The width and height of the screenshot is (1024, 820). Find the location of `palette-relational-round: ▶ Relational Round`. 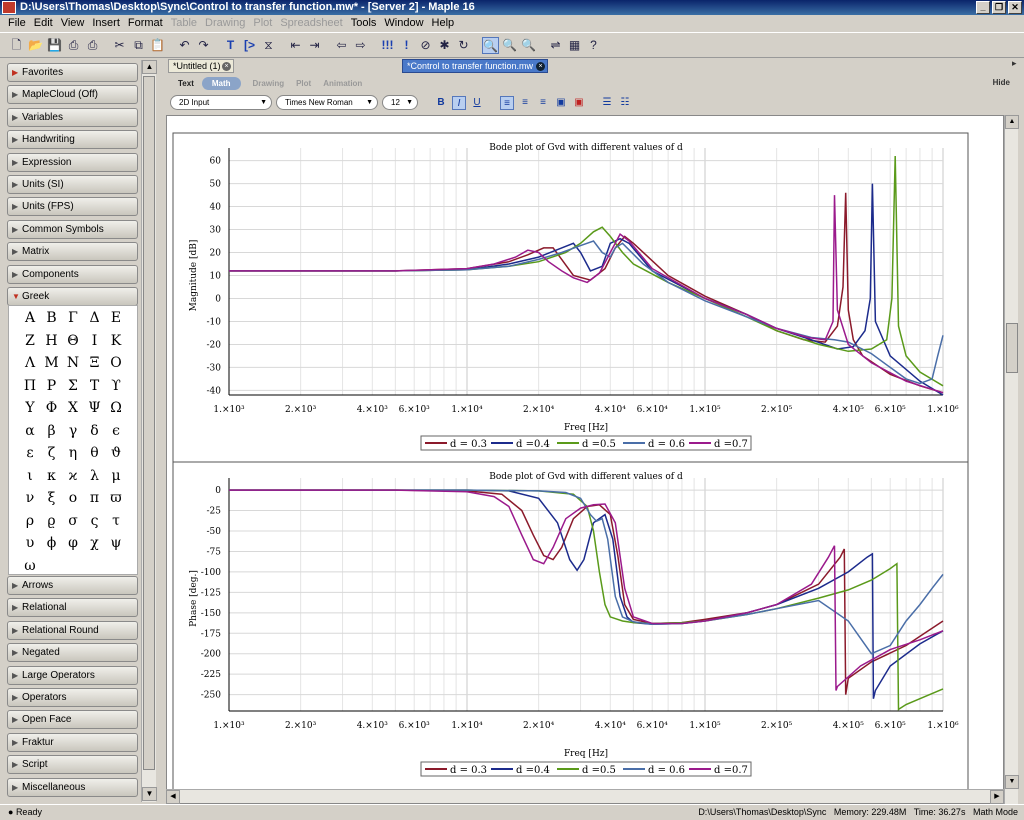

palette-relational-round: ▶ Relational Round is located at coordinates (72, 630).